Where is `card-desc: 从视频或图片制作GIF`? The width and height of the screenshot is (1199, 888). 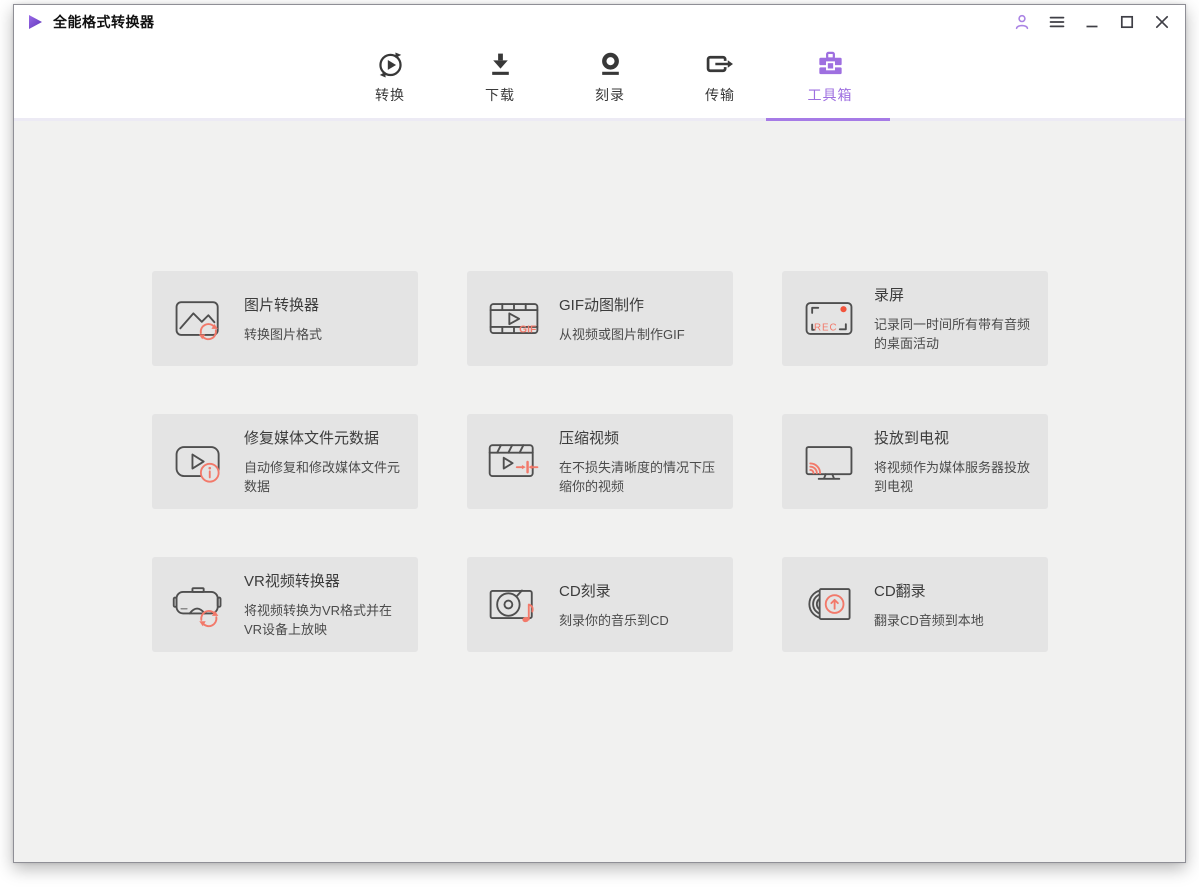 card-desc: 从视频或图片制作GIF is located at coordinates (622, 334).